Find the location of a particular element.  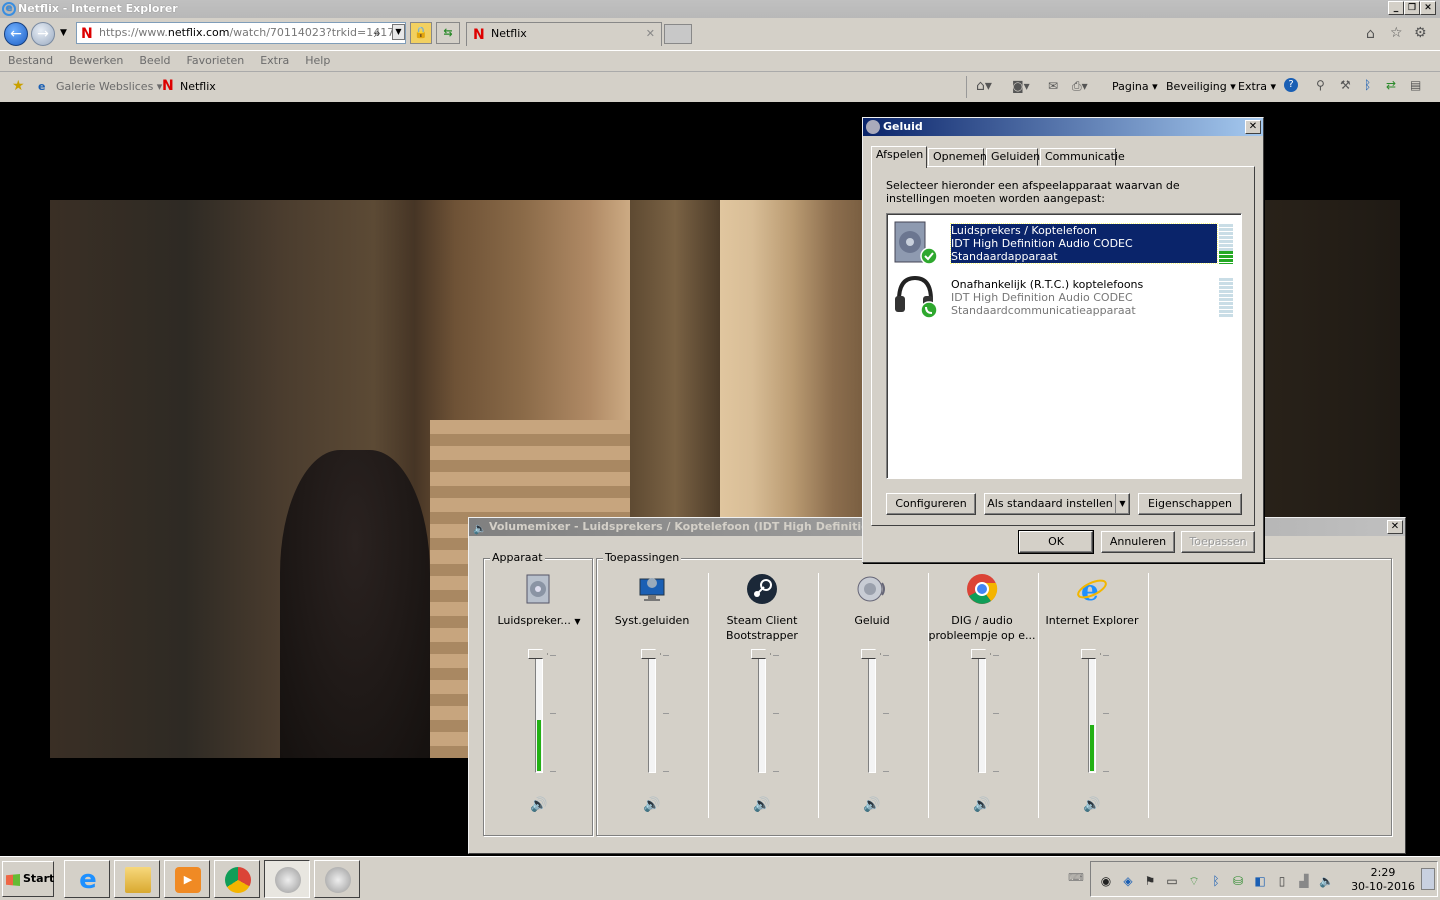

ok-button: OK is located at coordinates (1056, 542).